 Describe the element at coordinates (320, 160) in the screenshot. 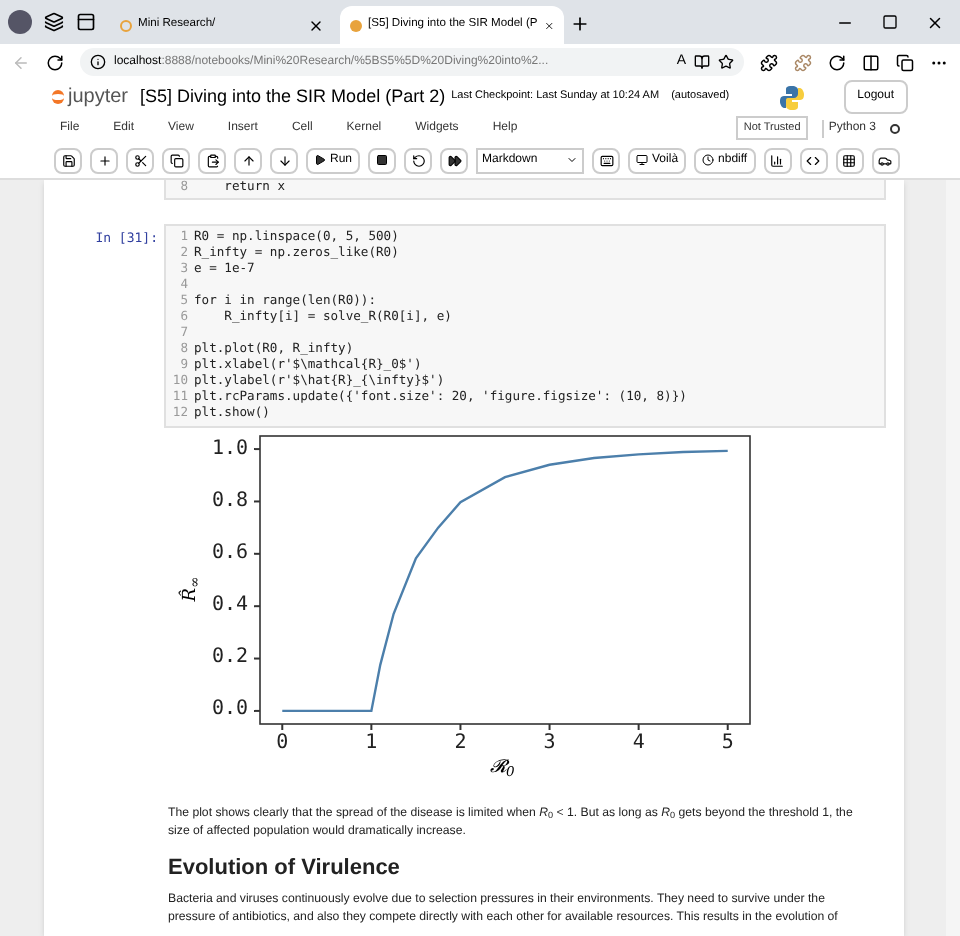

I see `play-icon` at that location.